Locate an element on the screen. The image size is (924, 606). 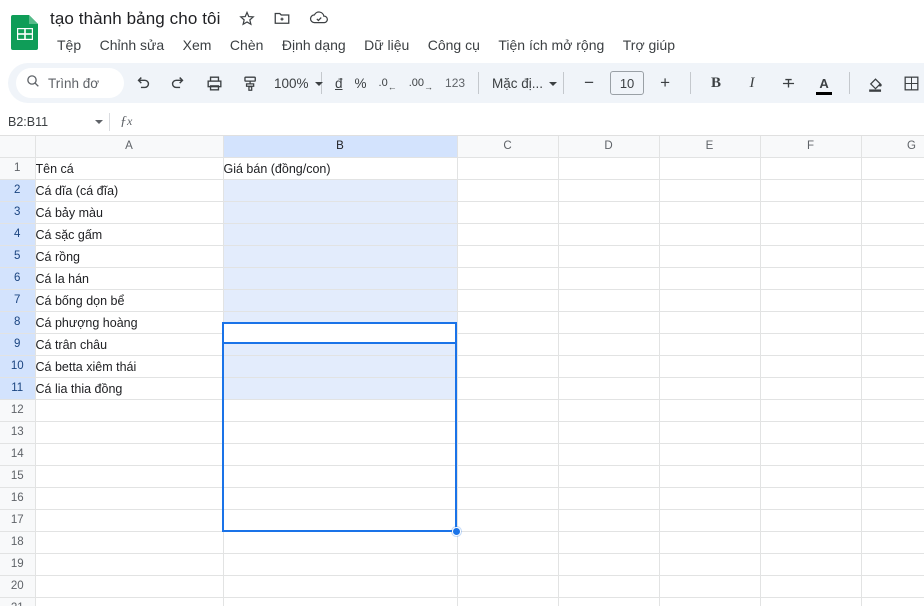
cell-e2 is located at coordinates (710, 190).